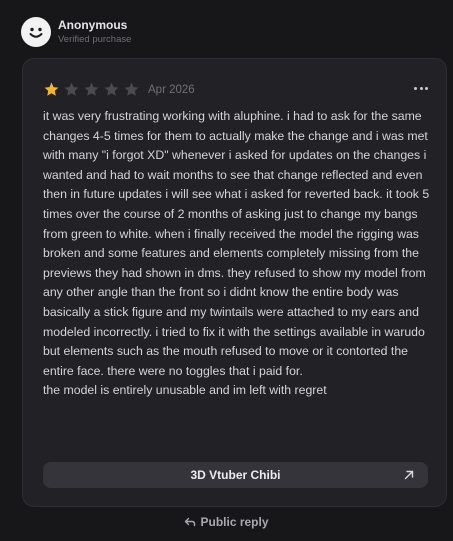  I want to click on reviewer-info: Anonymous Verified purchase, so click(94, 32).